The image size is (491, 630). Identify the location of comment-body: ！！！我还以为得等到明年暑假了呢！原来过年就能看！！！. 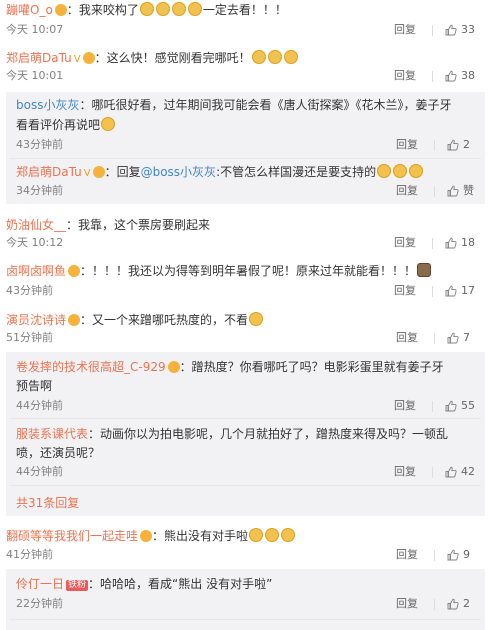
(254, 271).